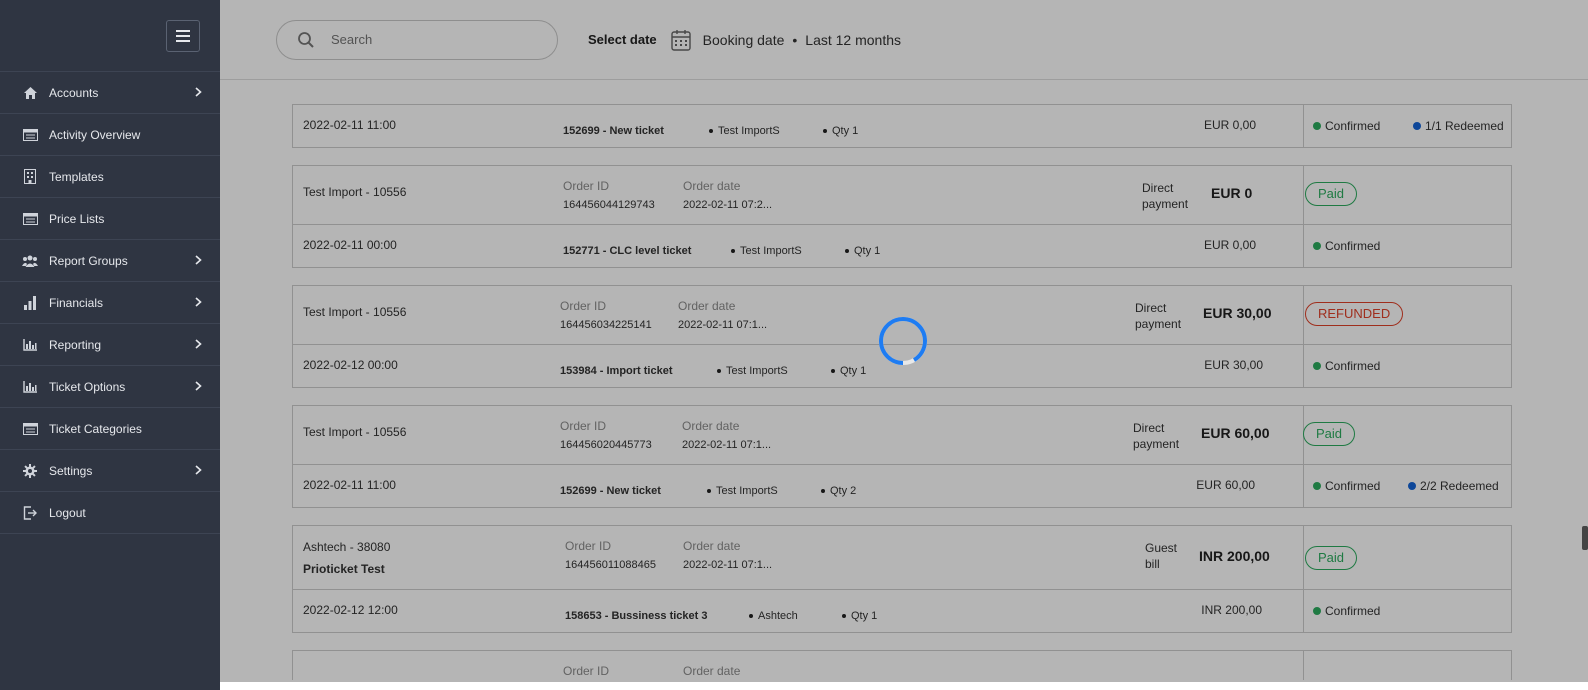  I want to click on sidebar-item-reporting: Reporting, so click(110, 345).